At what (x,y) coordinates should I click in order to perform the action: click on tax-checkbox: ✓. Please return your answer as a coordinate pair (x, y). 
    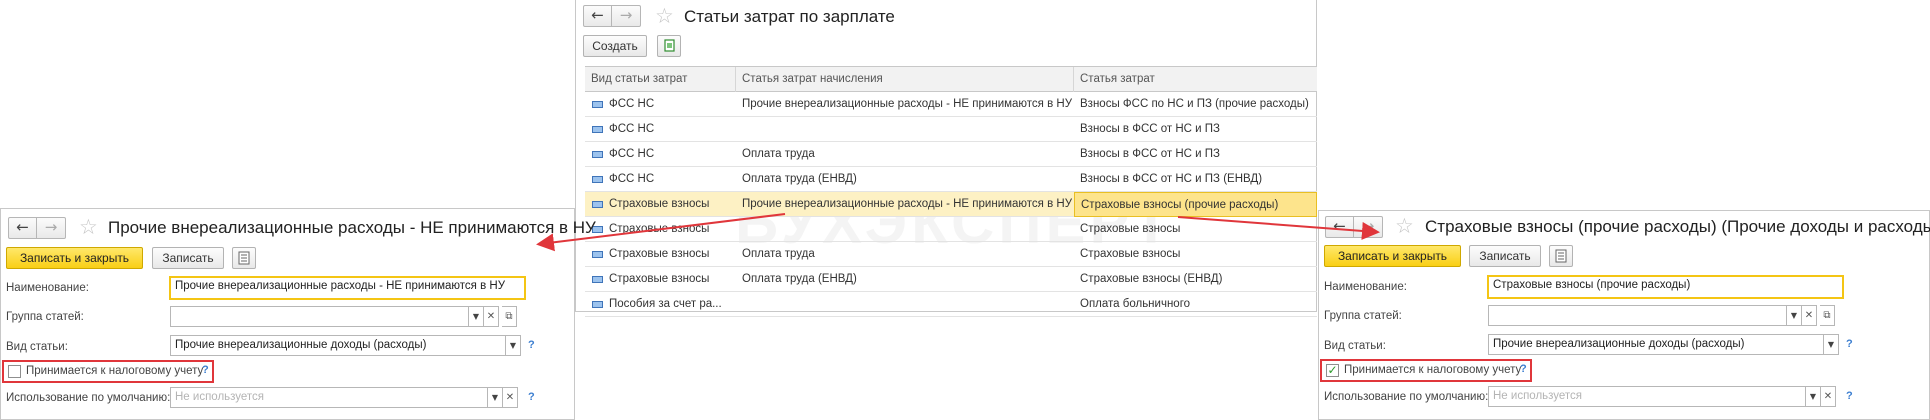
    Looking at the image, I should click on (1332, 370).